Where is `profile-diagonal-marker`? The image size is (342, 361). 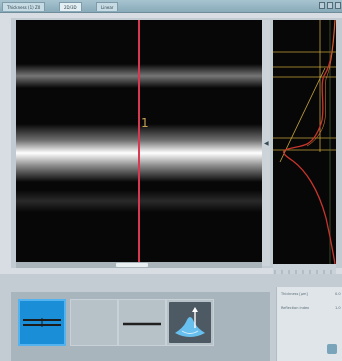 profile-diagonal-marker is located at coordinates (302, 115).